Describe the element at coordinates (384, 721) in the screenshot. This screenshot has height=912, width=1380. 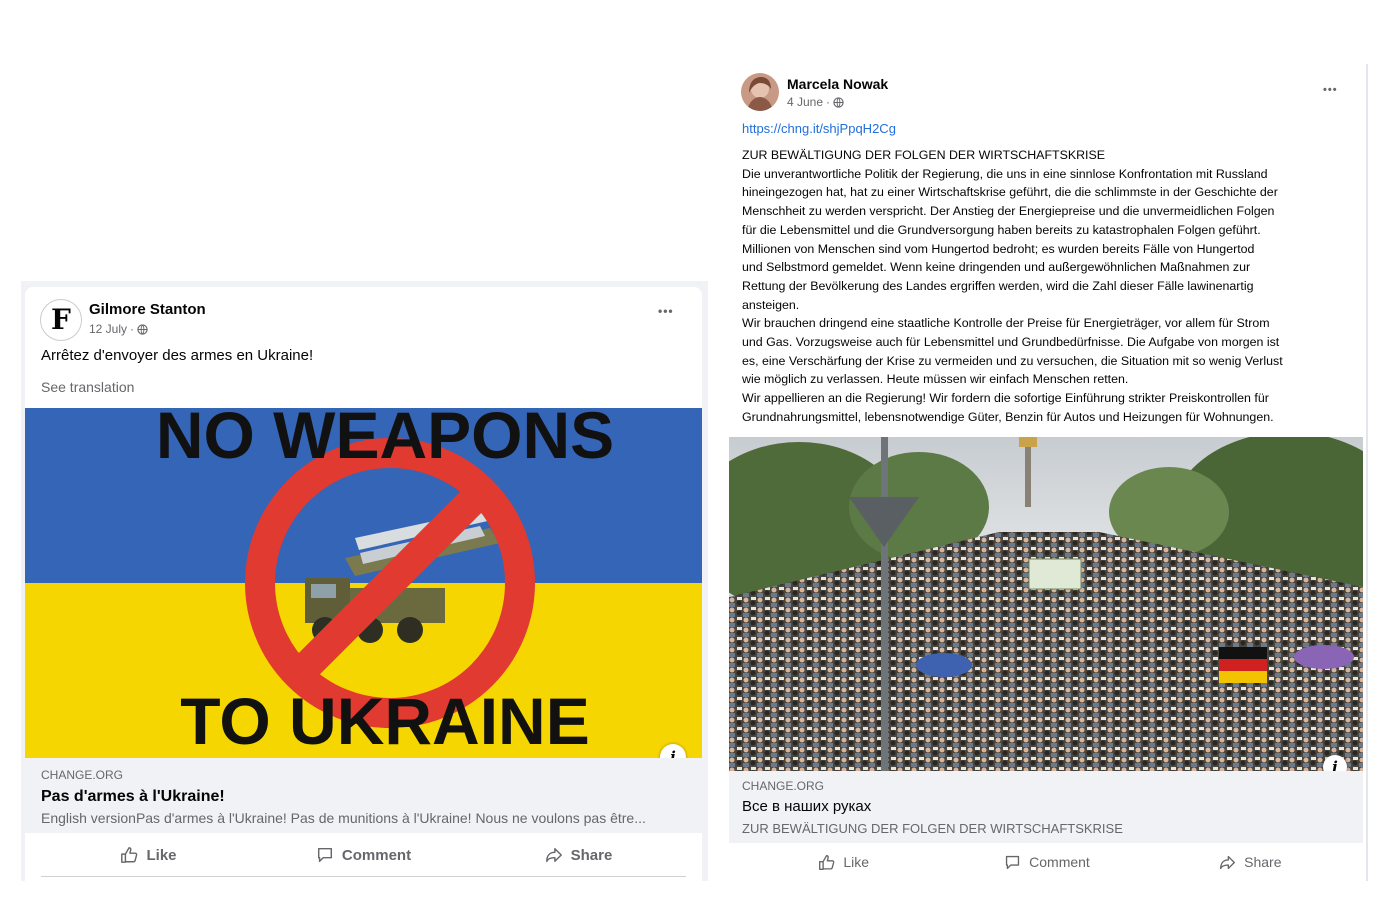
I see `poster-bottom-text: TO UKRAINE` at that location.